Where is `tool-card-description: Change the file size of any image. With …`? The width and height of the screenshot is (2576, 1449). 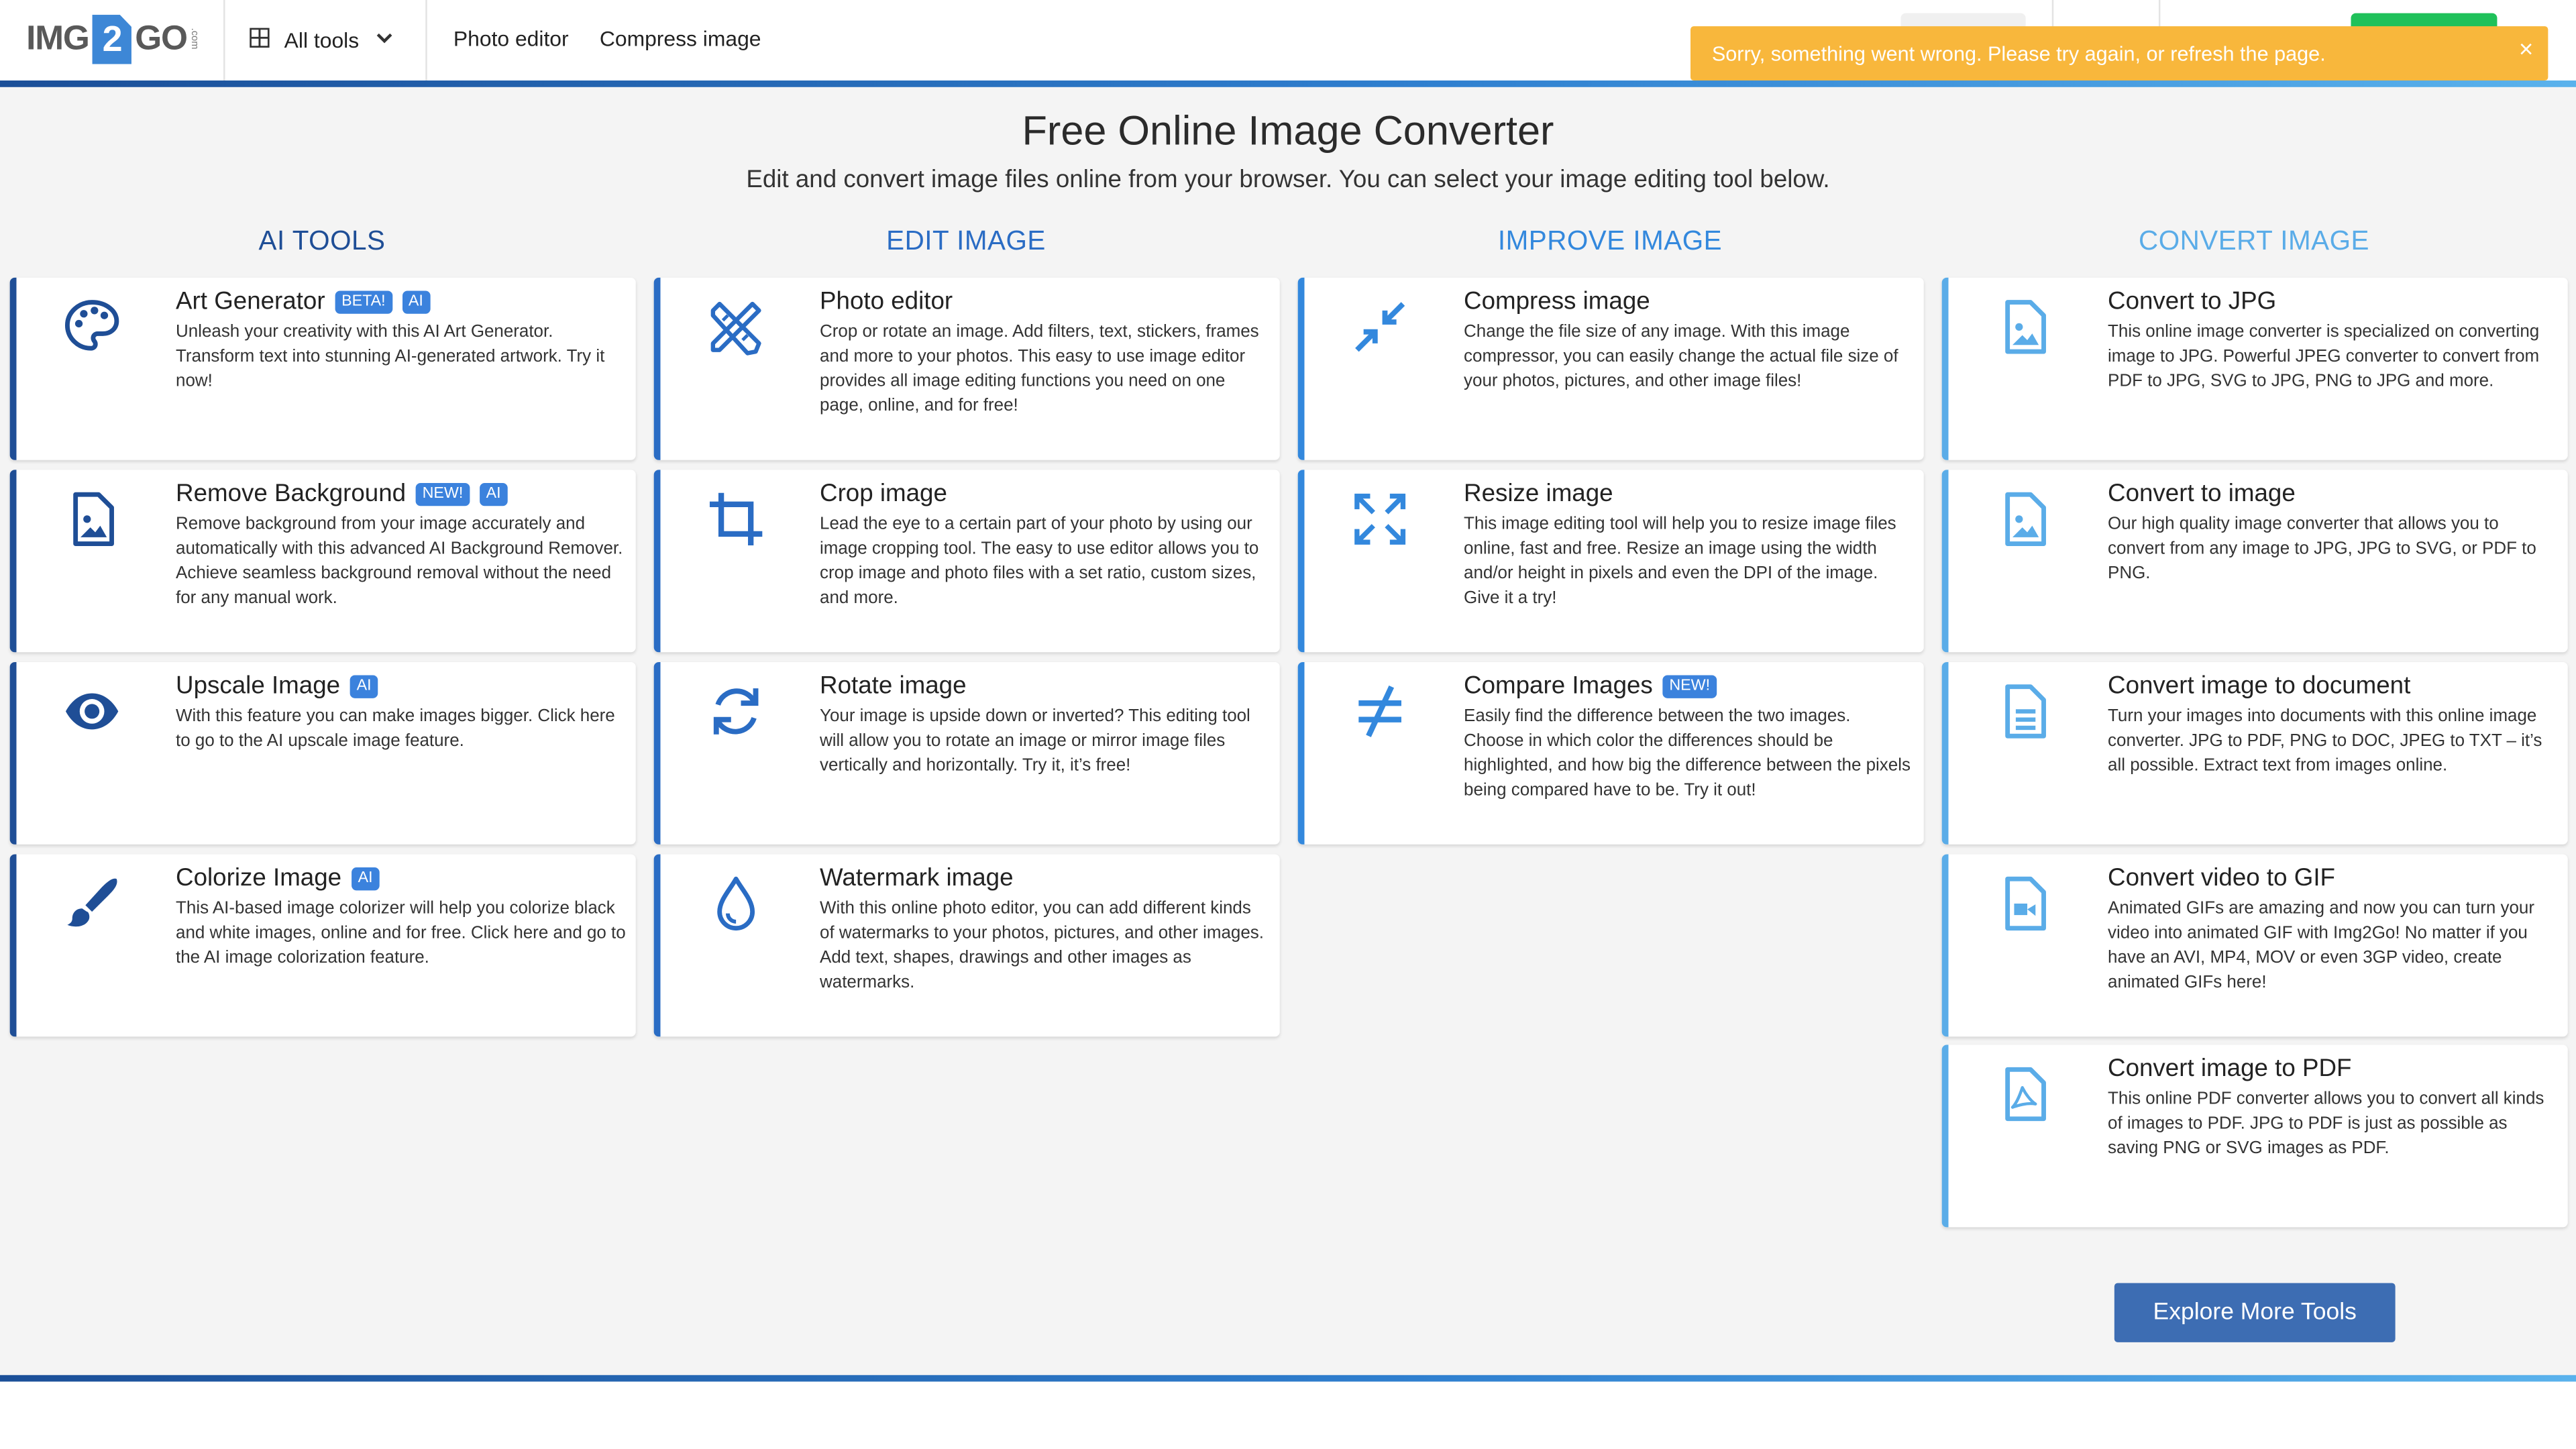 tool-card-description: Change the file size of any image. With … is located at coordinates (1681, 356).